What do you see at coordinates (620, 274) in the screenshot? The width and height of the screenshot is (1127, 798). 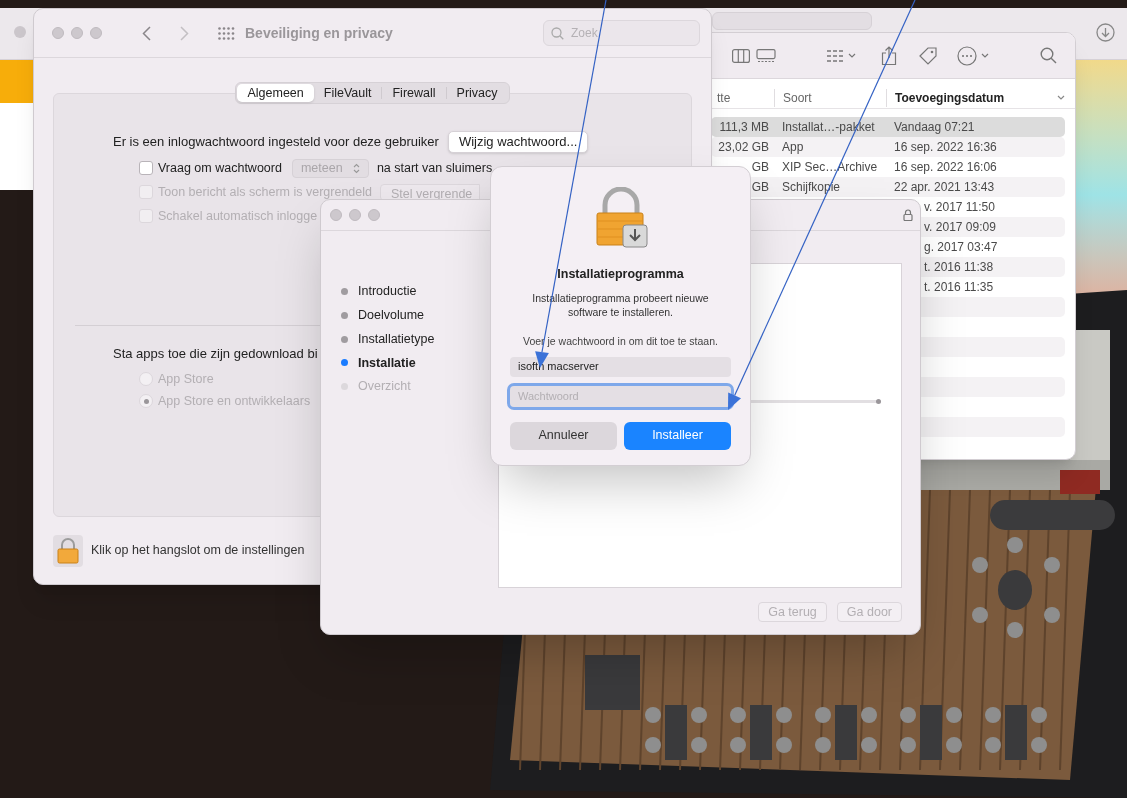 I see `dialog-title: Installatieprogramma` at bounding box center [620, 274].